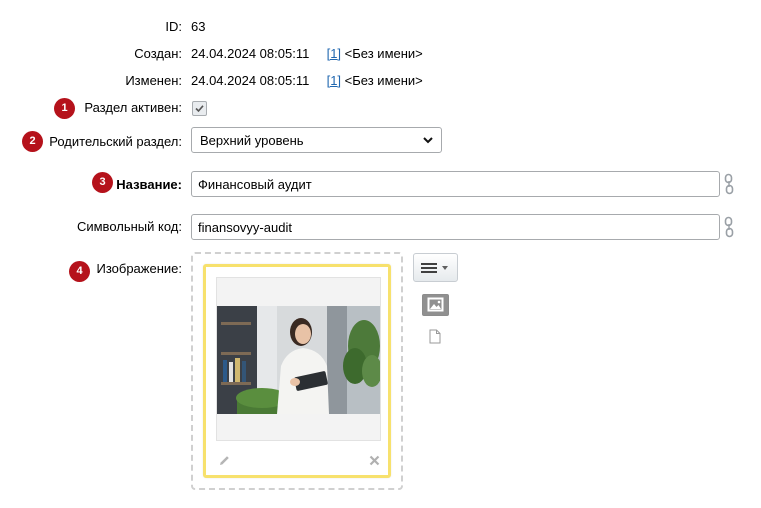 This screenshot has width=761, height=508. Describe the element at coordinates (149, 184) in the screenshot. I see `name-label: Название:` at that location.